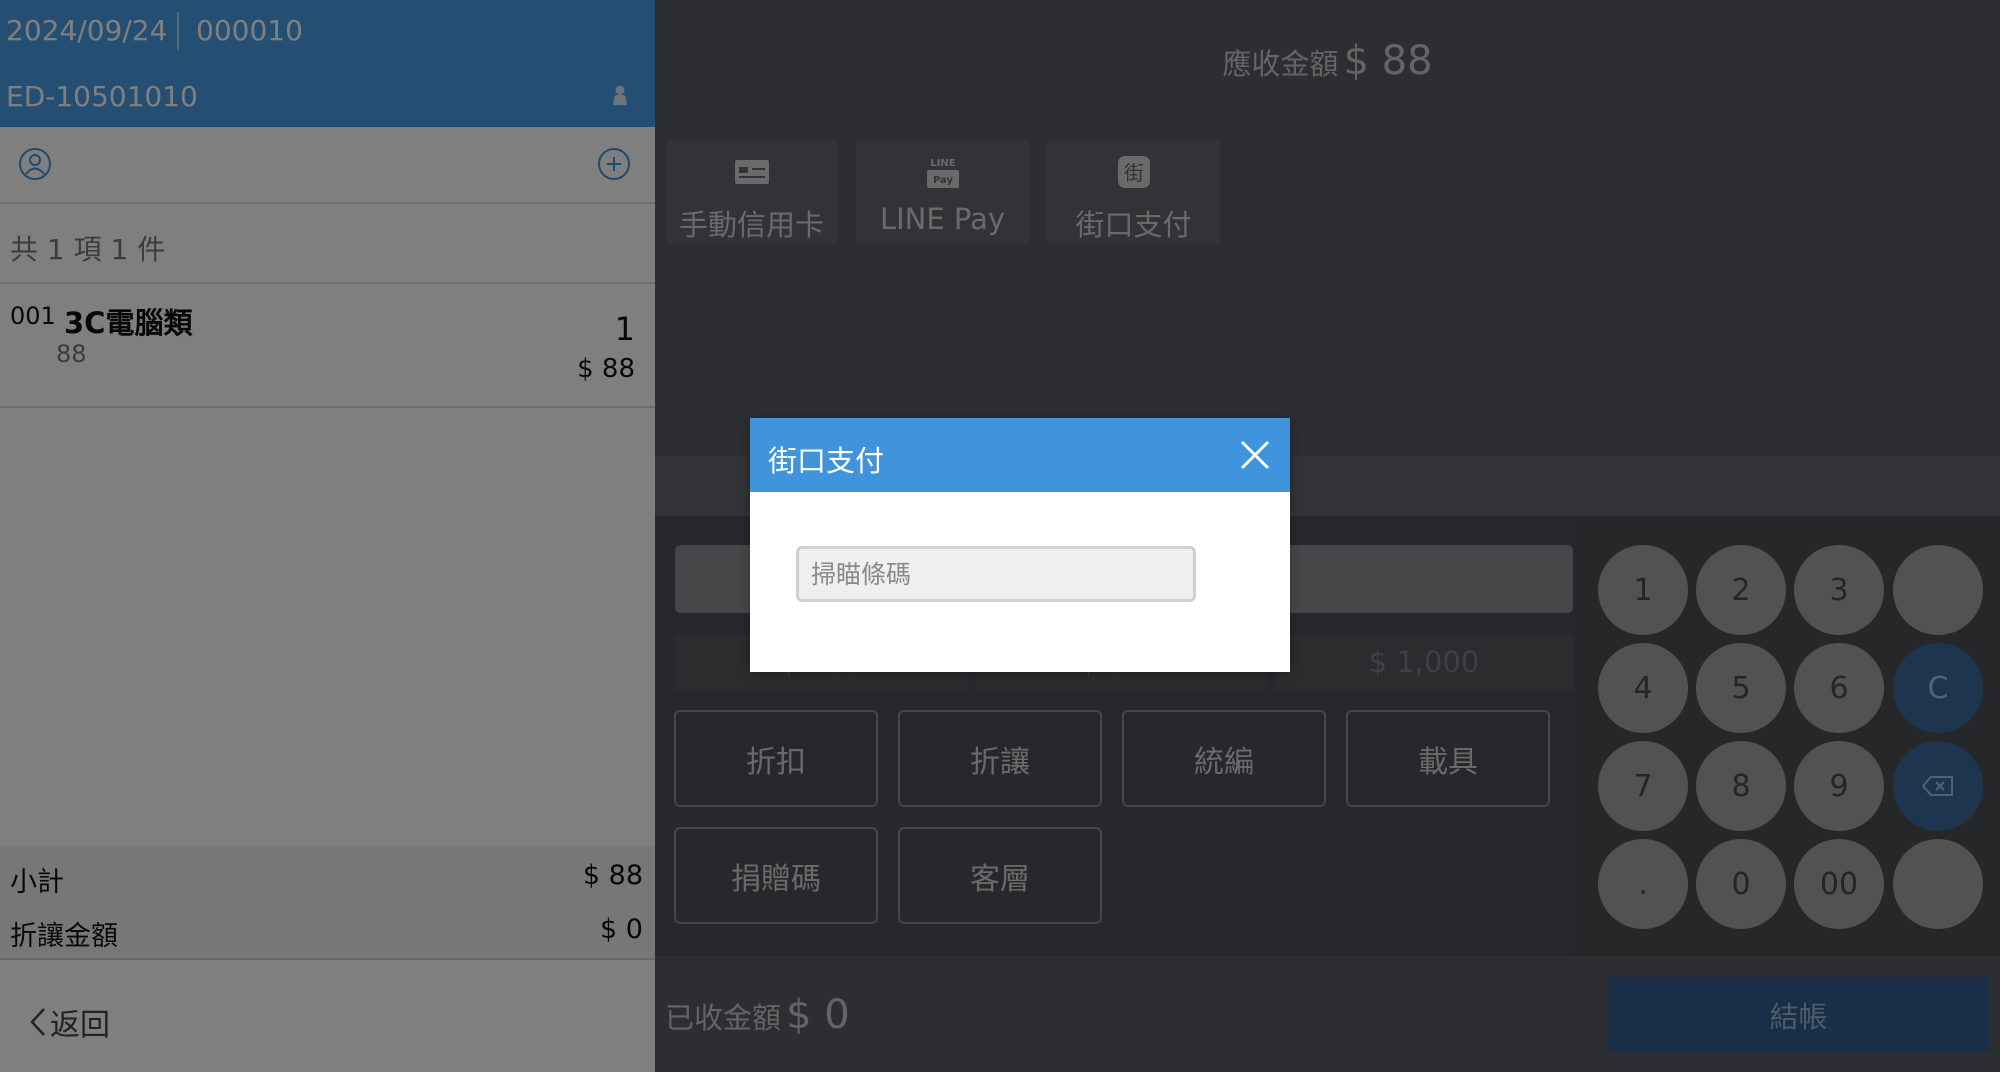 Image resolution: width=2000 pixels, height=1072 pixels. What do you see at coordinates (1020, 455) in the screenshot?
I see `dialog-header: 街口支付` at bounding box center [1020, 455].